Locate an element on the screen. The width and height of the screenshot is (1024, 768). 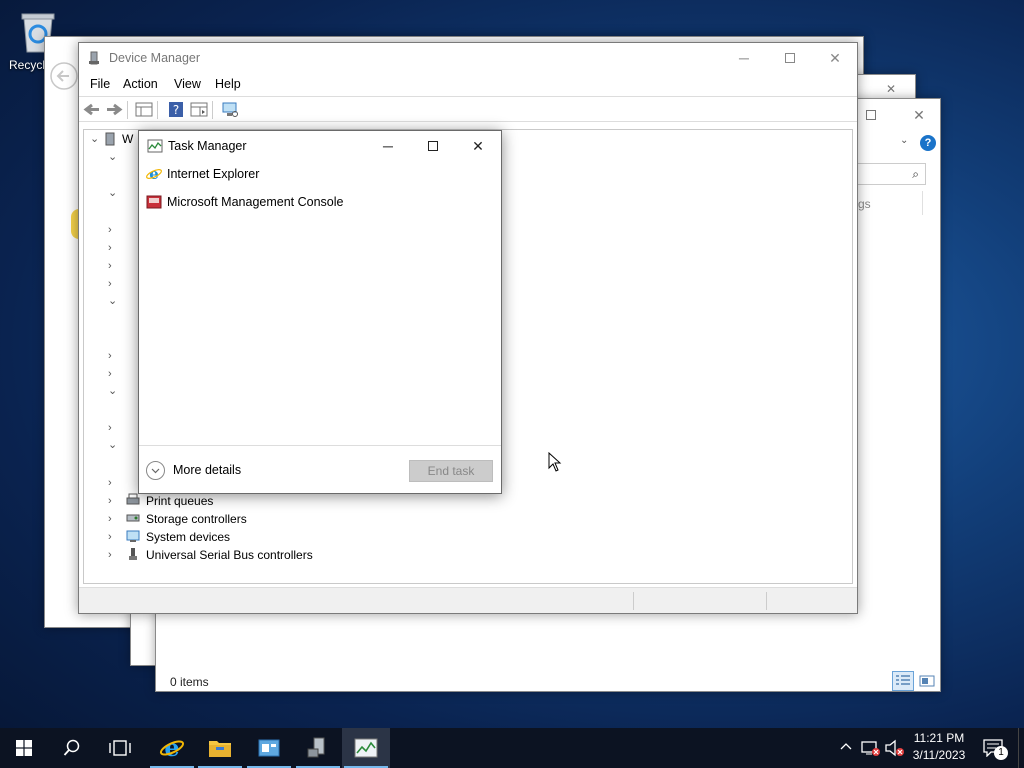
end-task-button: End task is located at coordinates (451, 471).